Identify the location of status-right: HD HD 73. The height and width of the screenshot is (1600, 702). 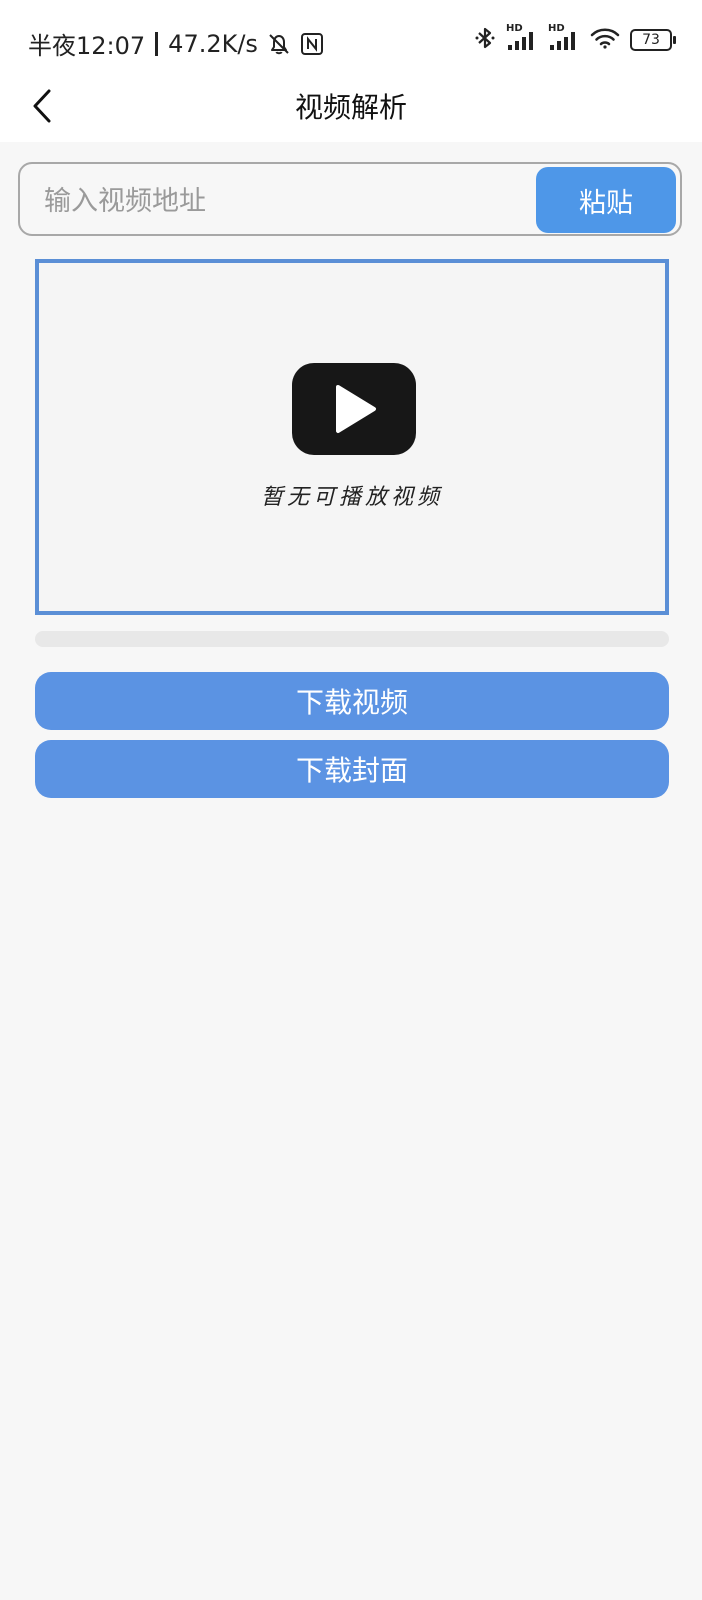
(575, 38).